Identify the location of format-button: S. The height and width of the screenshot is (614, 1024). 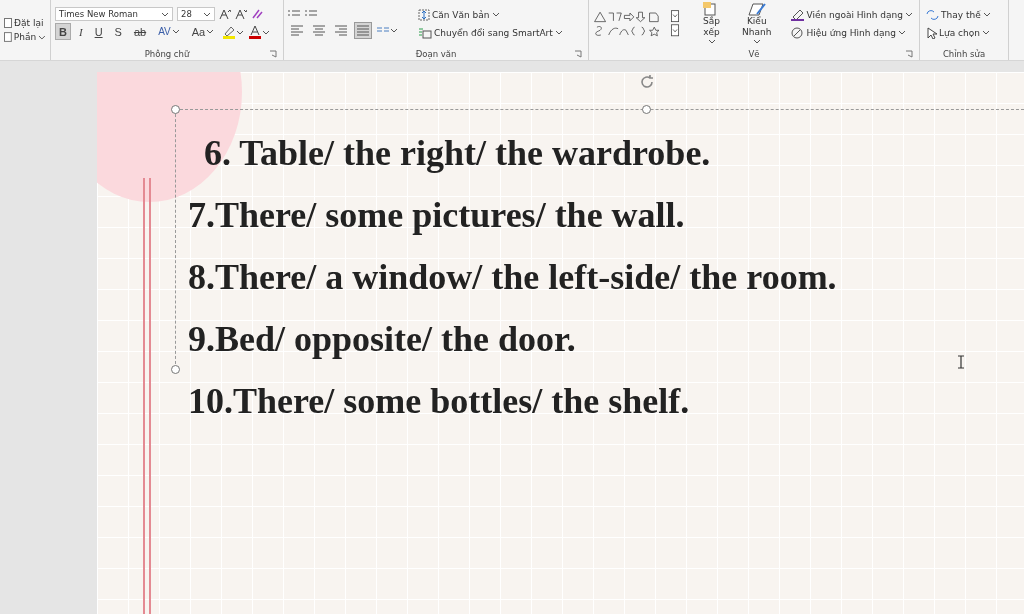
(118, 31).